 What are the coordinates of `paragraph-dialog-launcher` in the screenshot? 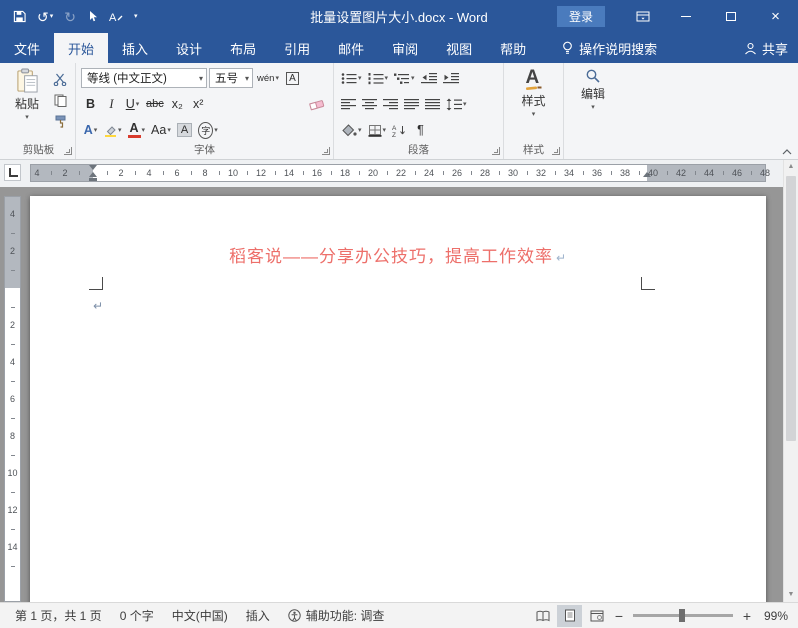 It's located at (496, 151).